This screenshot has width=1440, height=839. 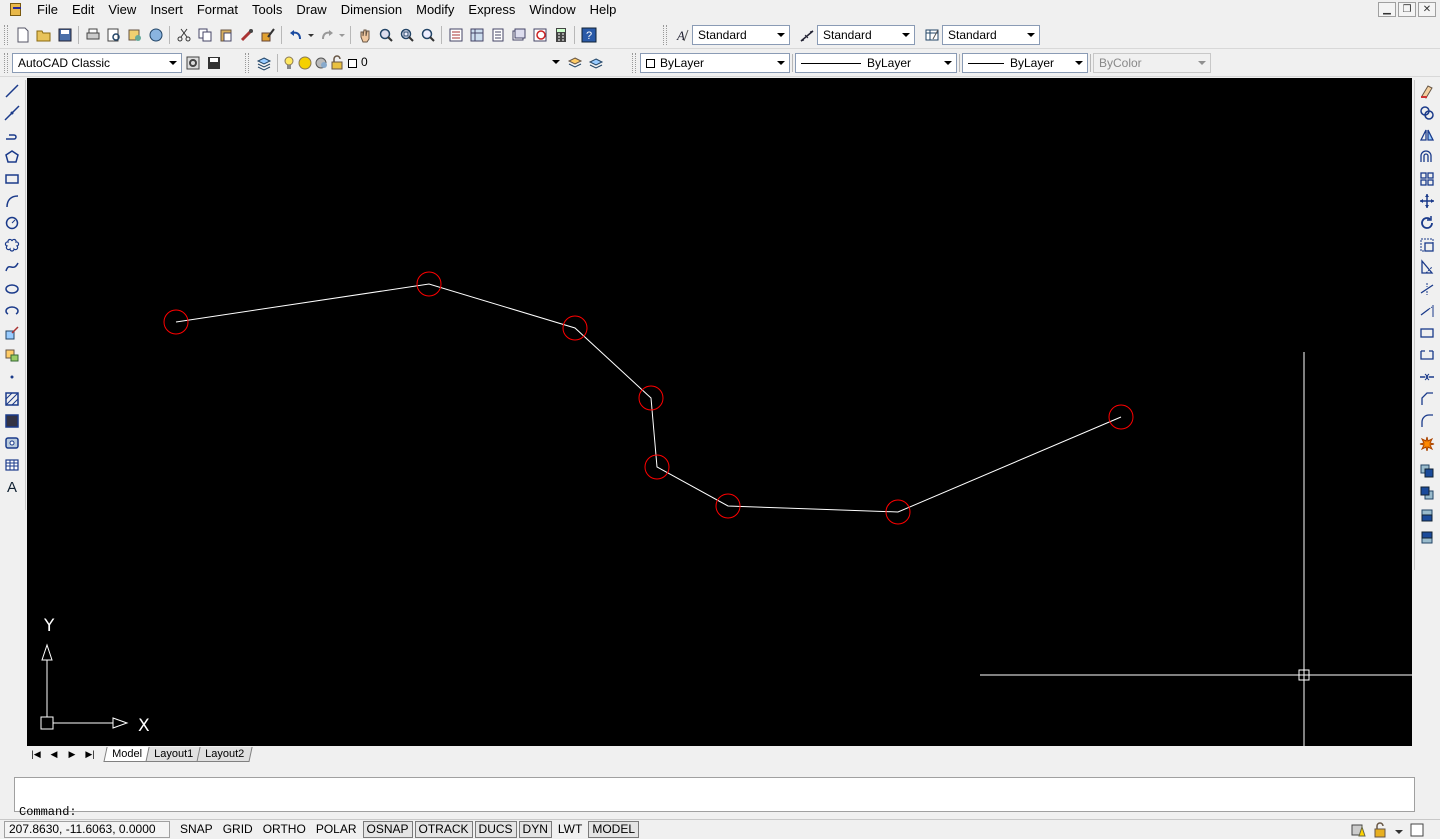 I want to click on ducs-toggle: DUCS, so click(x=495, y=829).